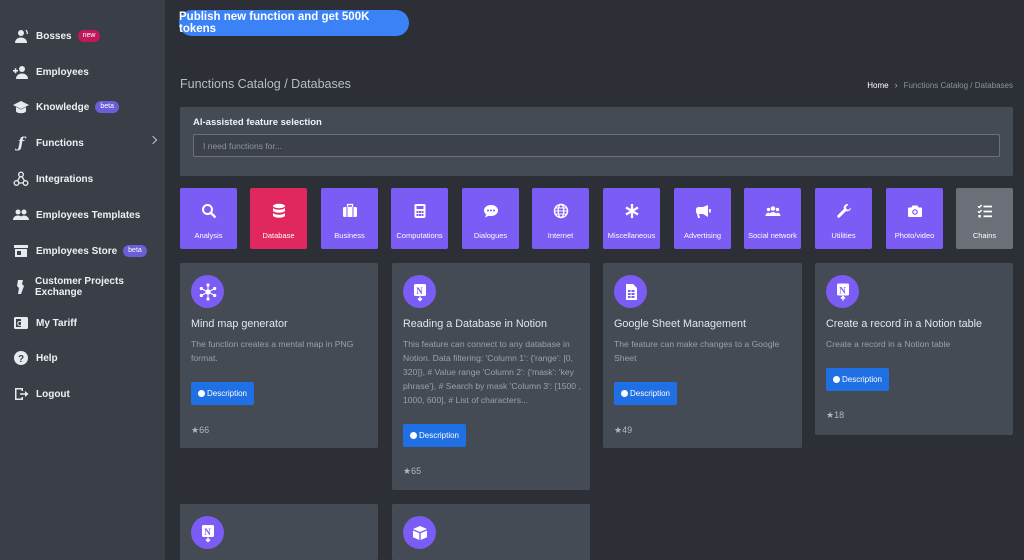  Describe the element at coordinates (984, 235) in the screenshot. I see `category-label: Chains` at that location.